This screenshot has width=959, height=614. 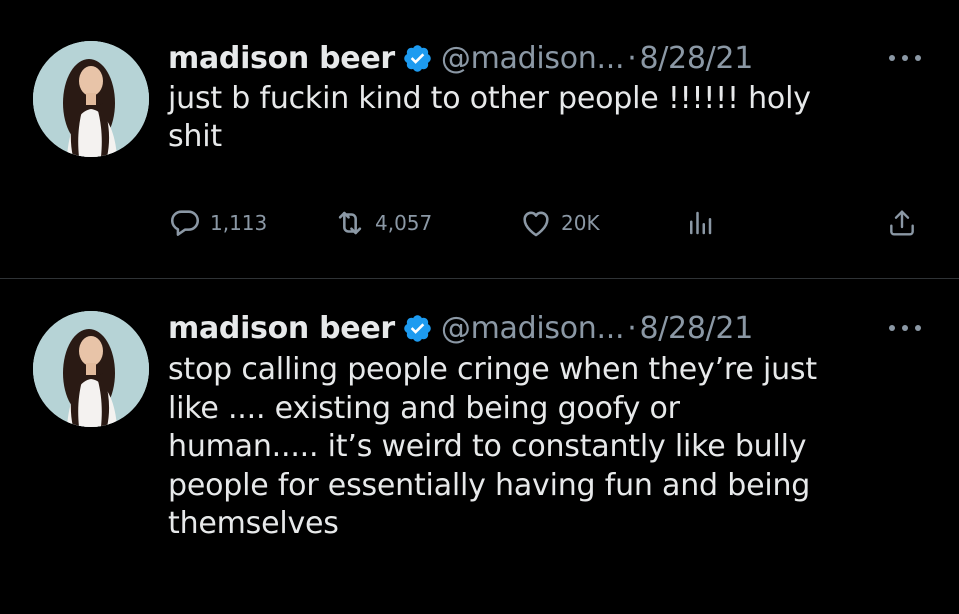 I want to click on reply-count: 1,113, so click(x=239, y=223).